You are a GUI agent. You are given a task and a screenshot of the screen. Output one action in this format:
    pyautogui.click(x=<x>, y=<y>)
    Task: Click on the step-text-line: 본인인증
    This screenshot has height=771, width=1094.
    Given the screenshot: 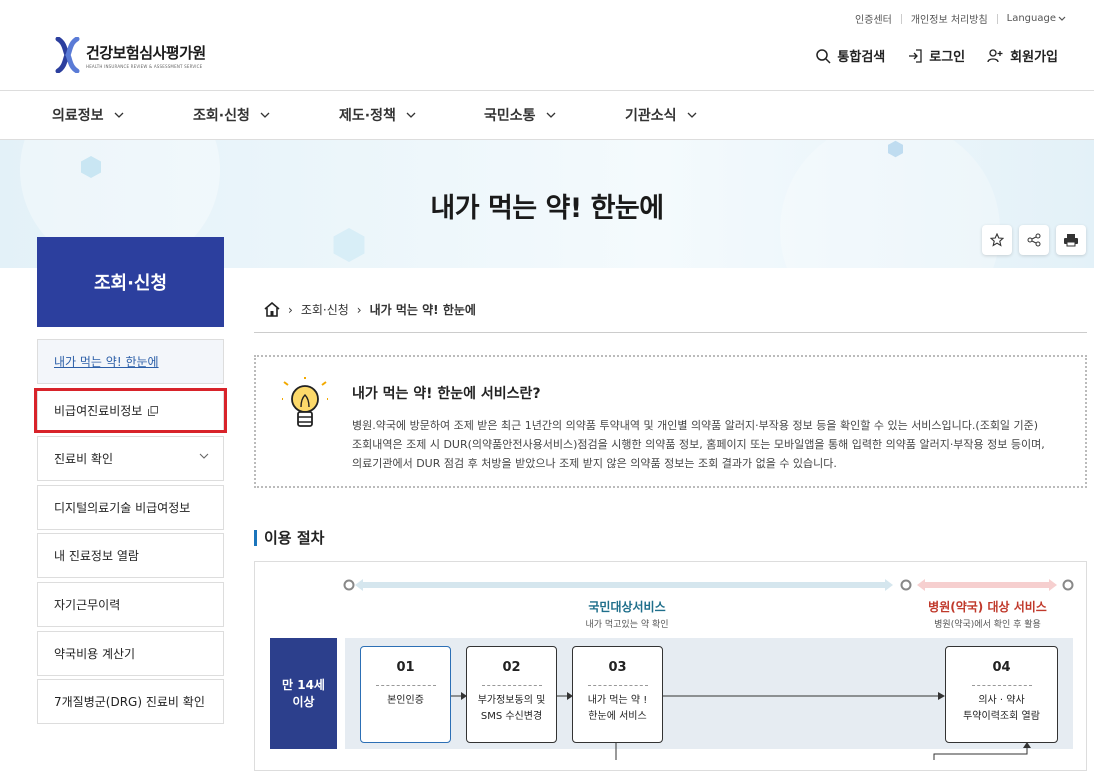 What is the action you would take?
    pyautogui.click(x=405, y=700)
    